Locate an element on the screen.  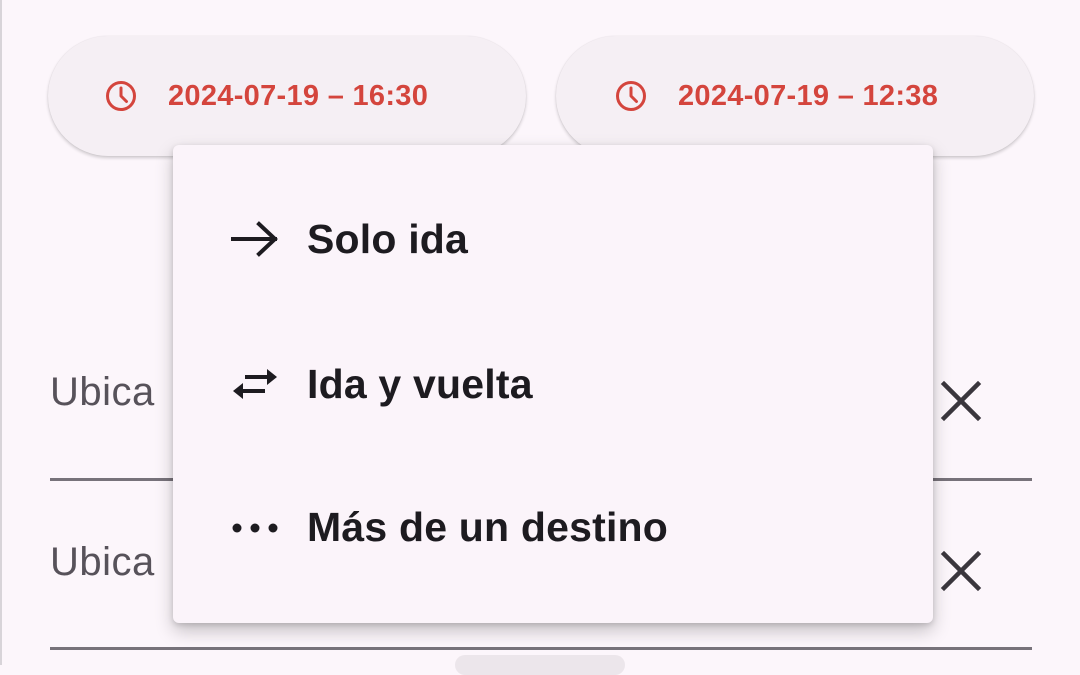
more-horizontal-icon is located at coordinates (255, 528).